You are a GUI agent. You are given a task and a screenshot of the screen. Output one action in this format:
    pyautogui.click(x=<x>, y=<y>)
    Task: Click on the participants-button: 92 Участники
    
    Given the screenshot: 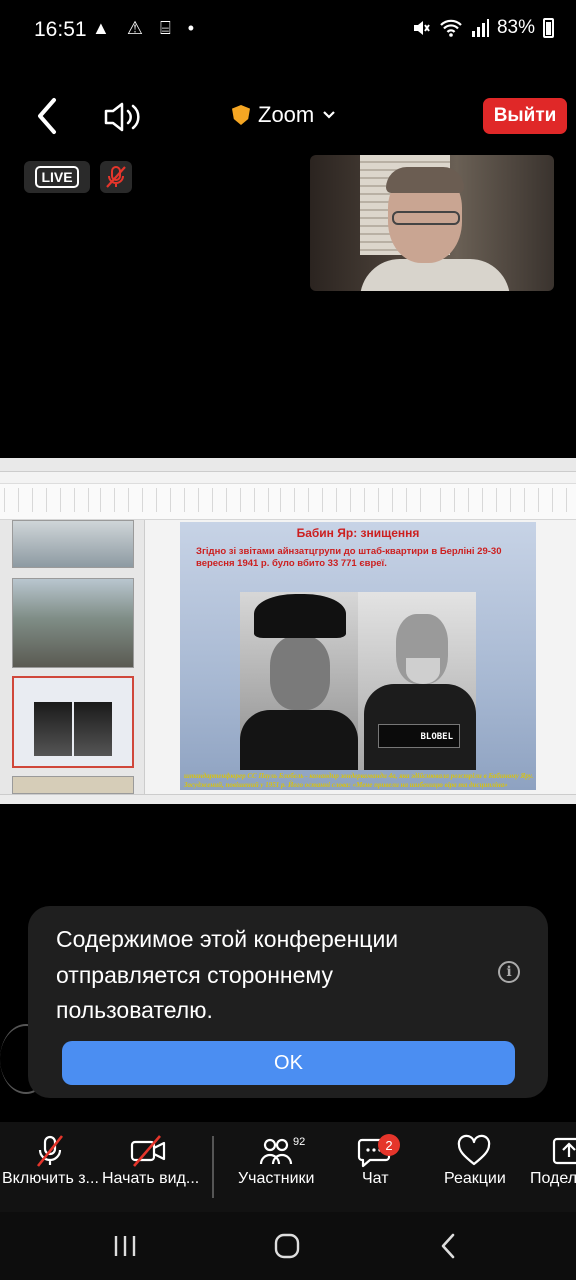 What is the action you would take?
    pyautogui.click(x=276, y=1167)
    